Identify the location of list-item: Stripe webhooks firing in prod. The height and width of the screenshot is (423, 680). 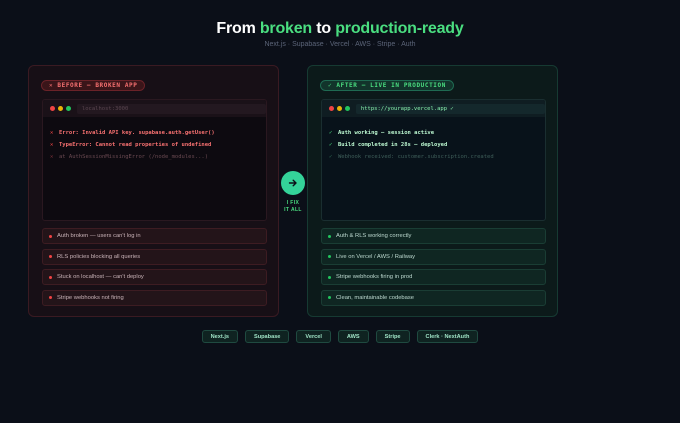
(433, 277).